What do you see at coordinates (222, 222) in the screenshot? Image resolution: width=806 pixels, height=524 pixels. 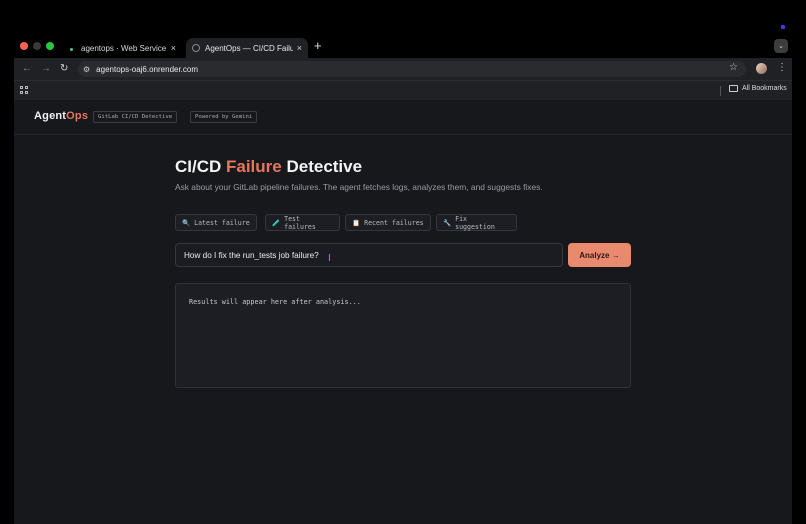 I see `chip-label: Latest failure` at bounding box center [222, 222].